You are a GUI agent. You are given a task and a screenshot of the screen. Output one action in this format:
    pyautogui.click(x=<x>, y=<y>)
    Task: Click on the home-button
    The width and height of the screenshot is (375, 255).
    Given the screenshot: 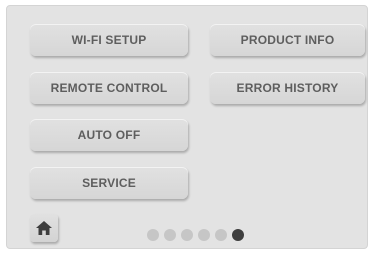 What is the action you would take?
    pyautogui.click(x=44, y=228)
    